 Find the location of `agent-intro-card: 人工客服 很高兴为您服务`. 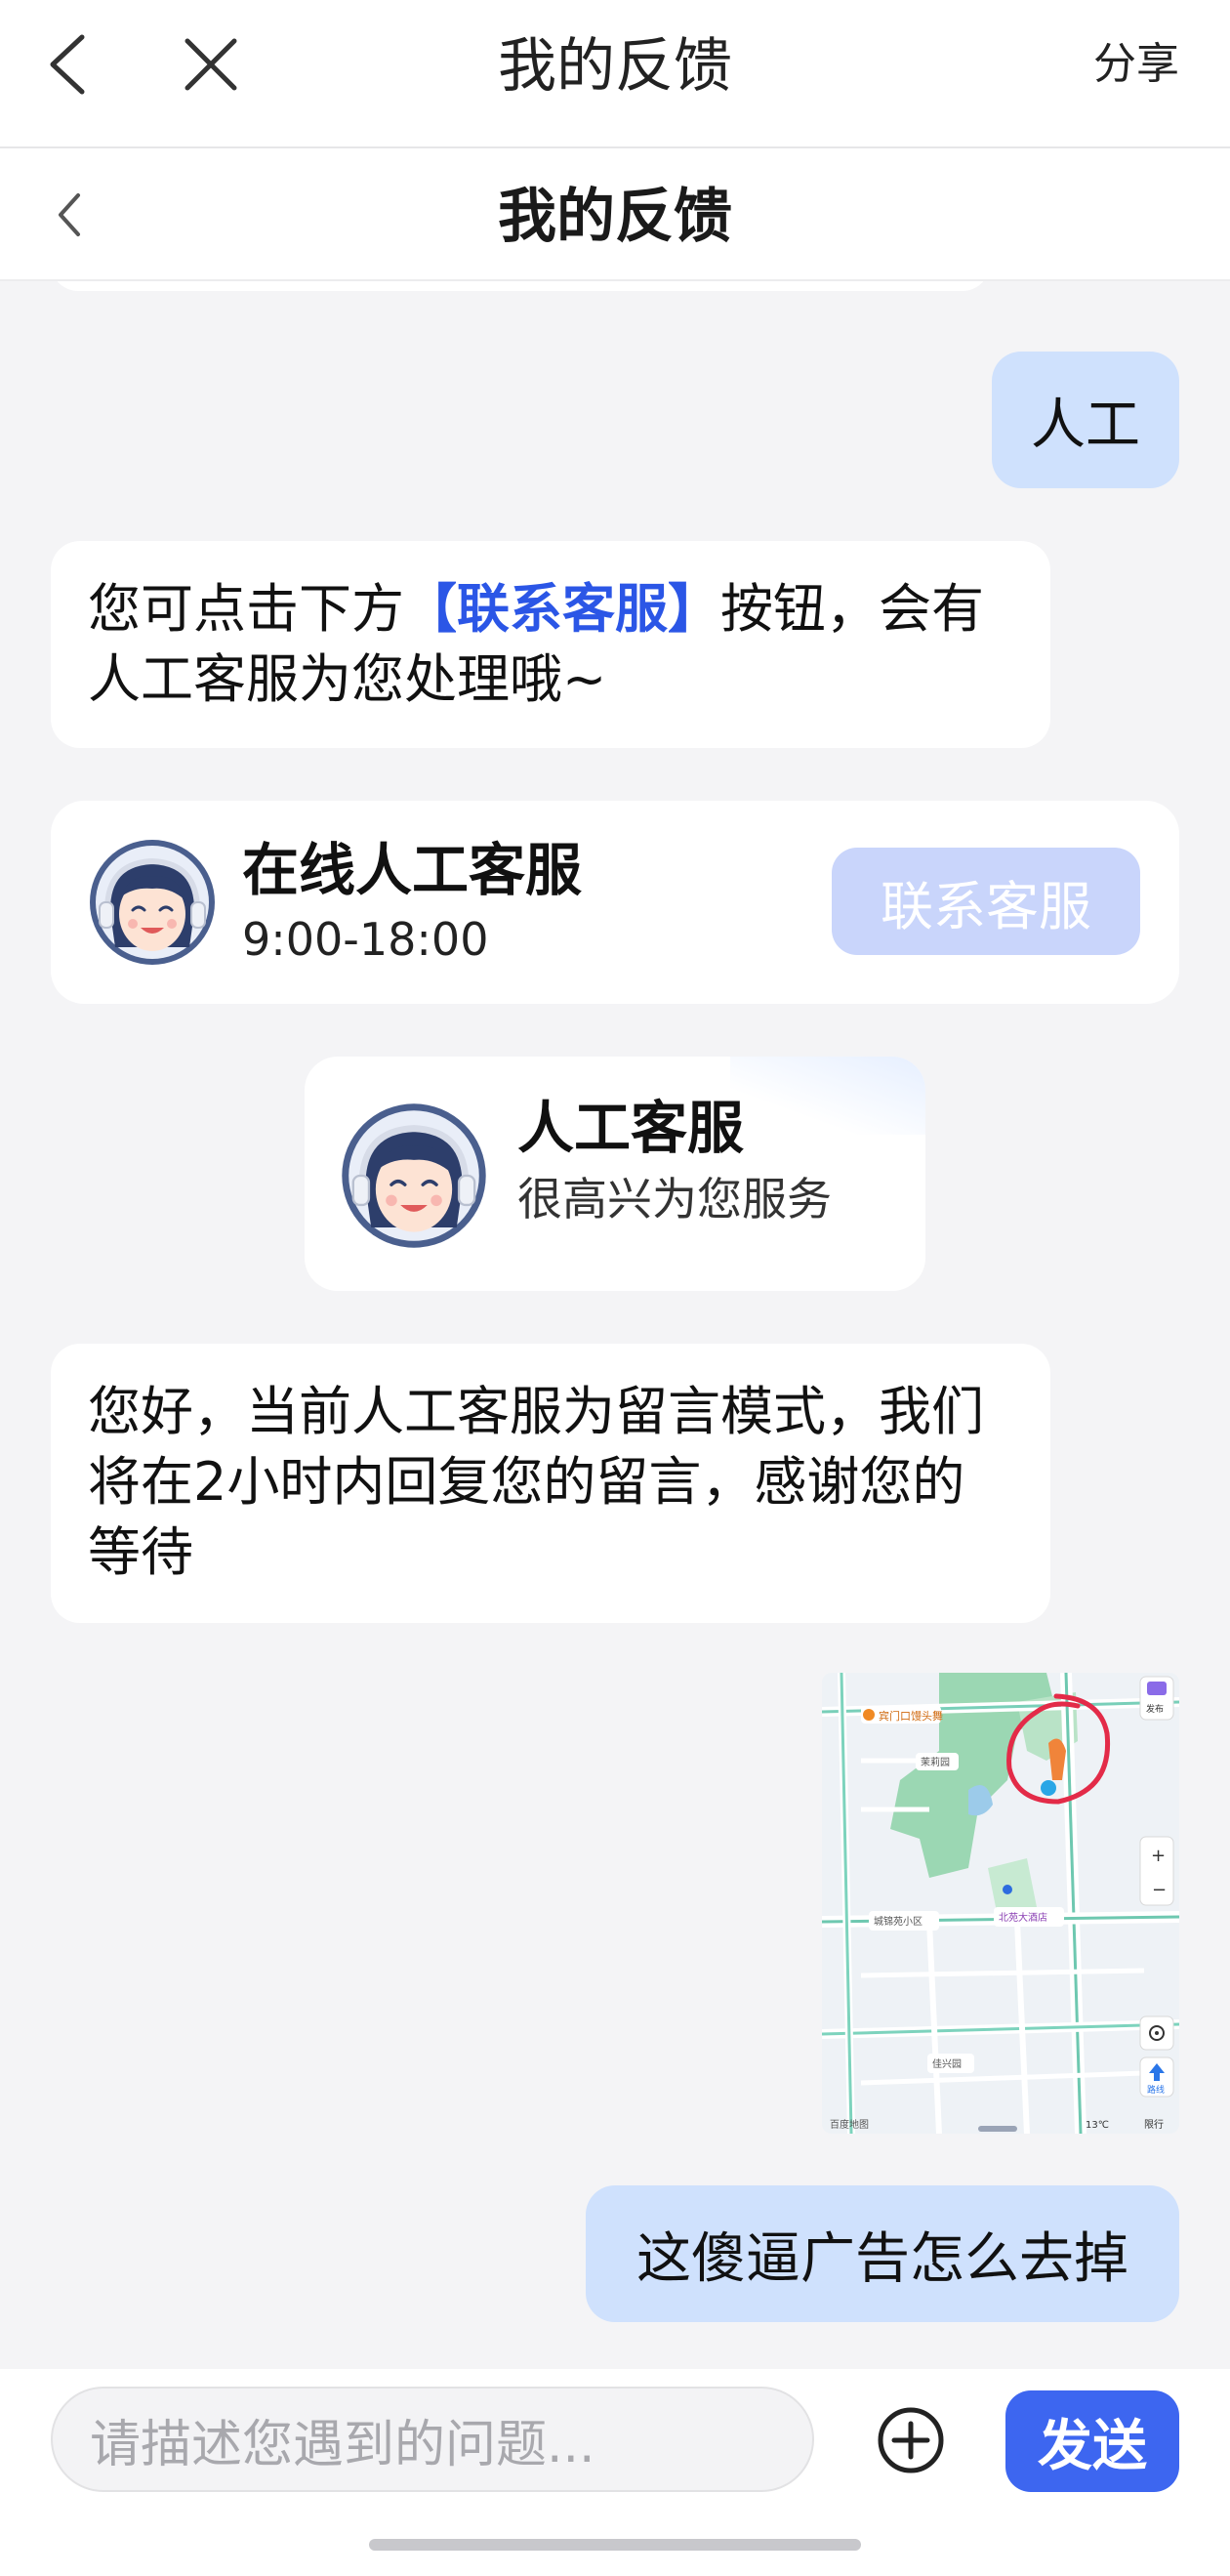

agent-intro-card: 人工客服 很高兴为您服务 is located at coordinates (615, 1174).